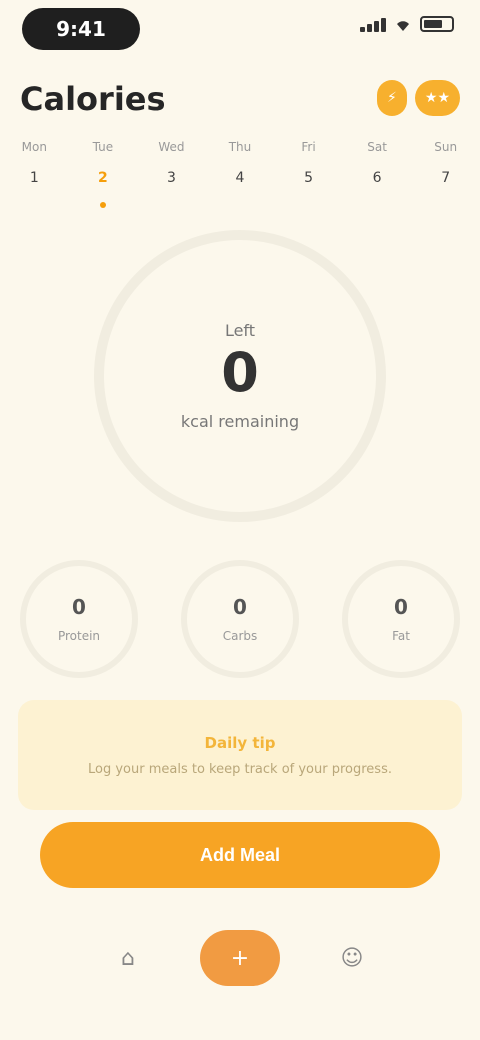  I want to click on day-name: Fri, so click(308, 147).